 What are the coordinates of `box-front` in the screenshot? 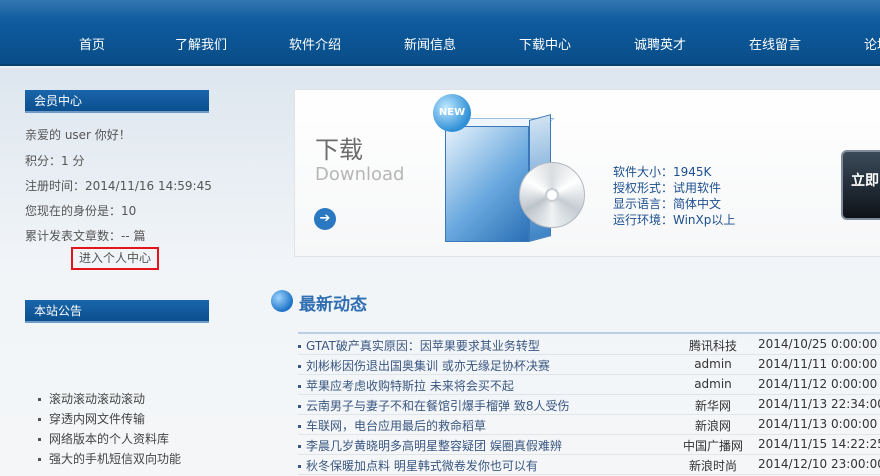 It's located at (487, 184).